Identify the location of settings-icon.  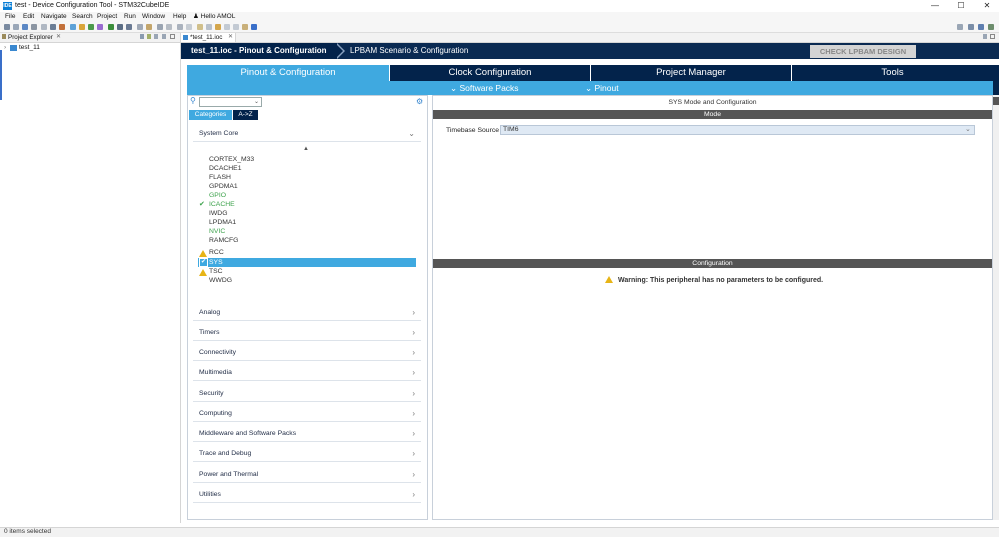
(44, 27).